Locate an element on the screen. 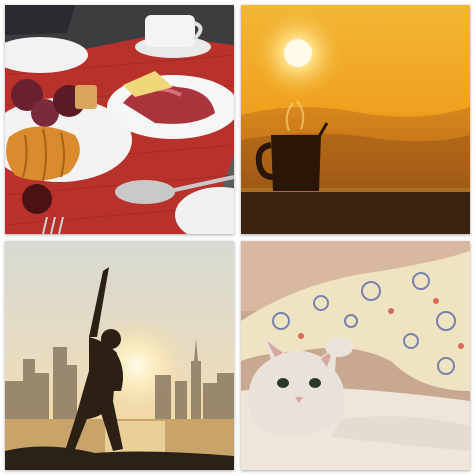  coffee-cup is located at coordinates (170, 31).